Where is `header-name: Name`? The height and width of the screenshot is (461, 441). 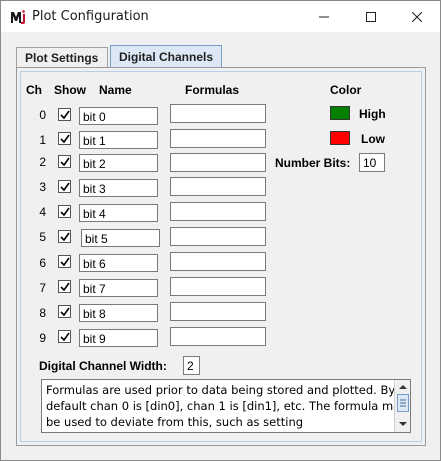
header-name: Name is located at coordinates (115, 90).